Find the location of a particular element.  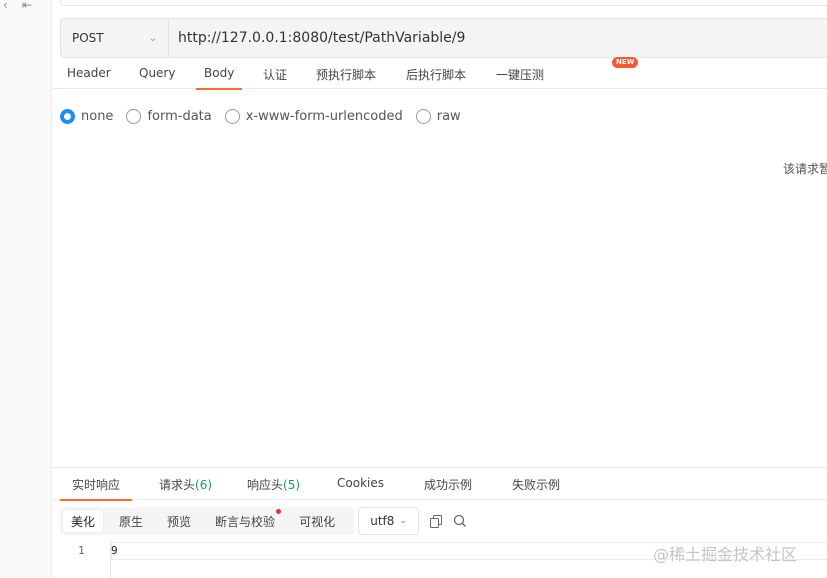

response-body-text: 9 is located at coordinates (114, 550).